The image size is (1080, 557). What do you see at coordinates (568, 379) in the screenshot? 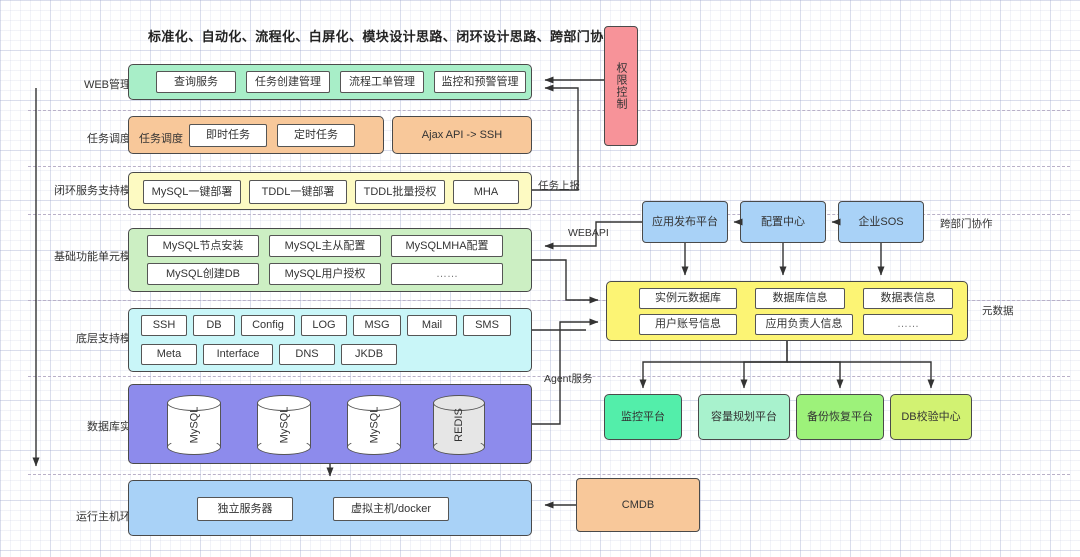
I see `edge-label-agent: Agent服务` at bounding box center [568, 379].